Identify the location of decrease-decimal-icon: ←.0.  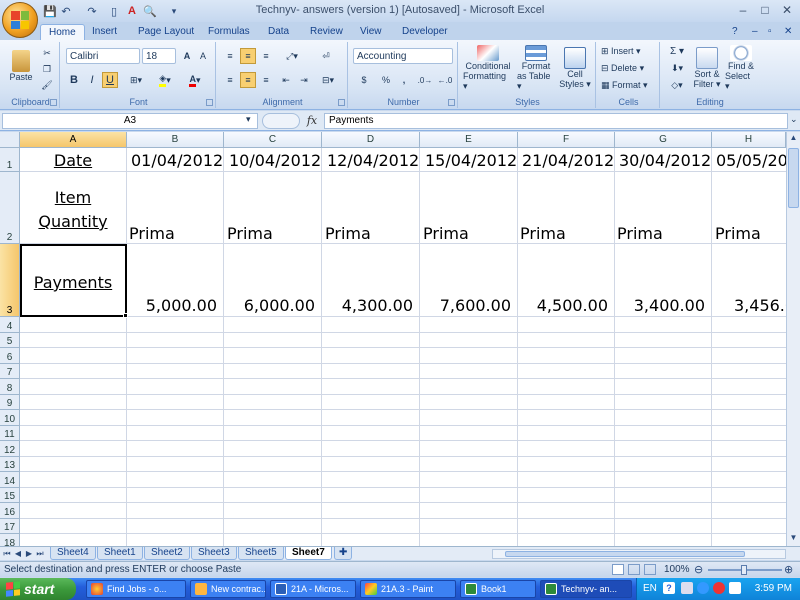
(445, 80).